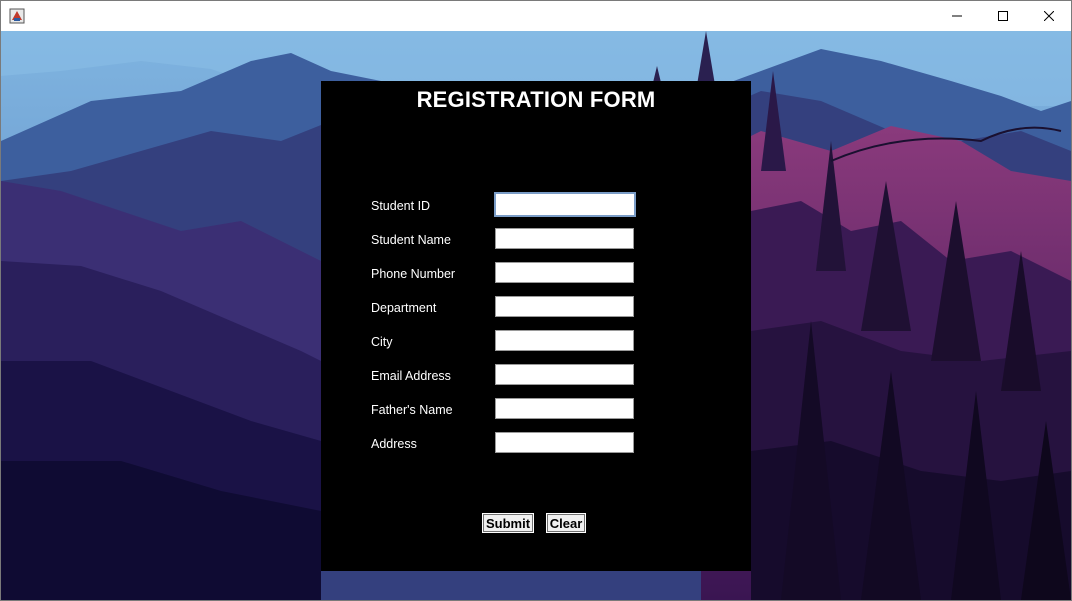 The width and height of the screenshot is (1072, 601). I want to click on minimize-icon, so click(957, 16).